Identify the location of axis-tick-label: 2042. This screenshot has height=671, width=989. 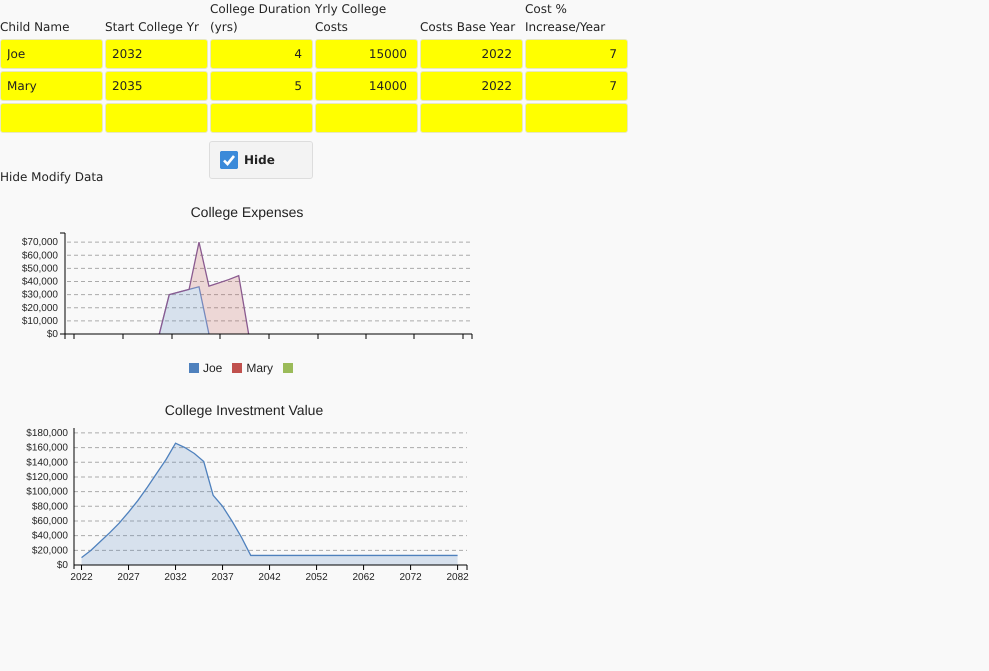
(269, 577).